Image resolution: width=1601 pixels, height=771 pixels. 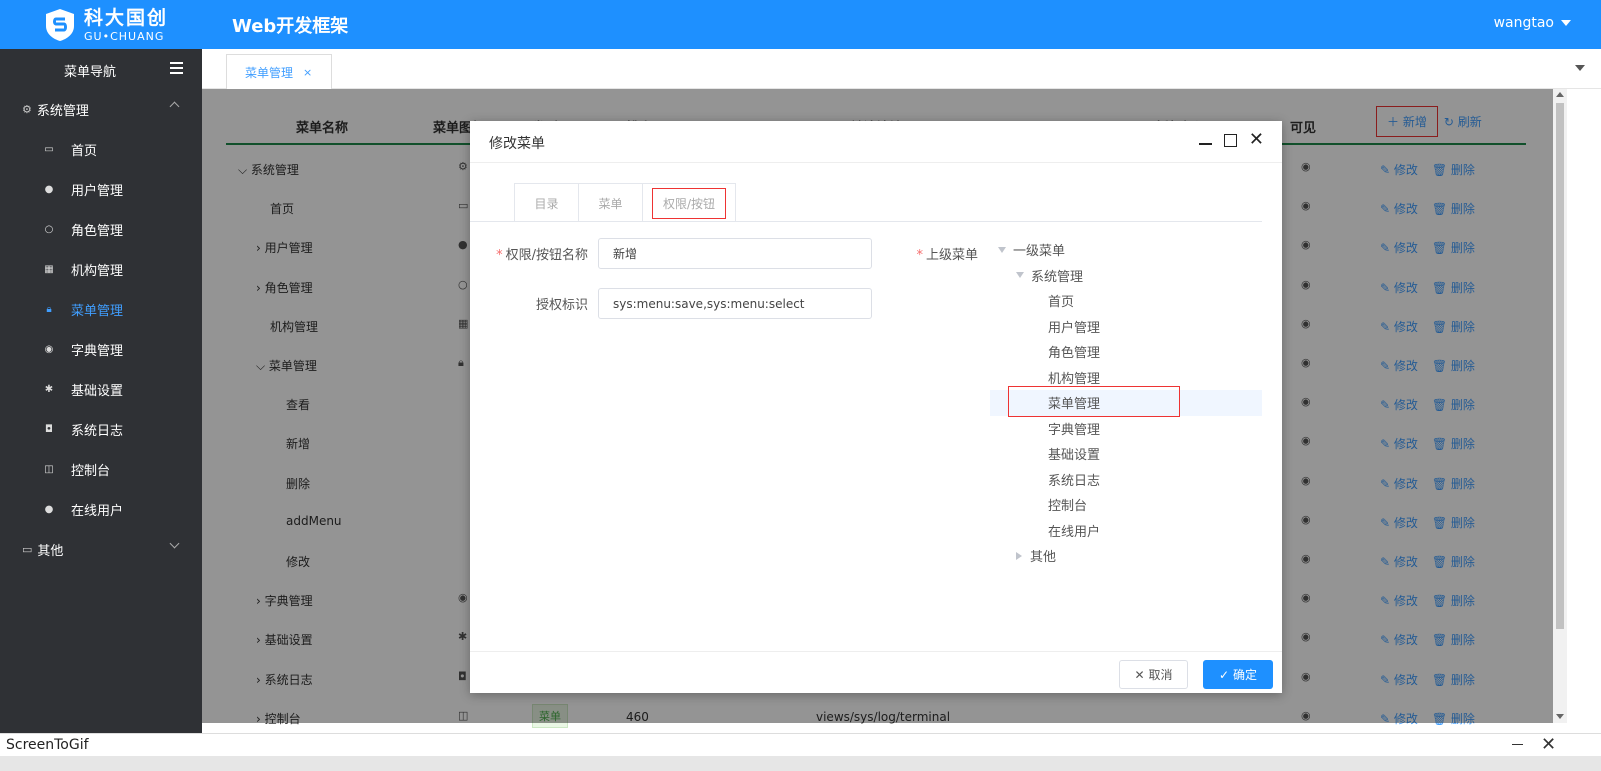 What do you see at coordinates (269, 72) in the screenshot?
I see `tab-label: 菜单管理` at bounding box center [269, 72].